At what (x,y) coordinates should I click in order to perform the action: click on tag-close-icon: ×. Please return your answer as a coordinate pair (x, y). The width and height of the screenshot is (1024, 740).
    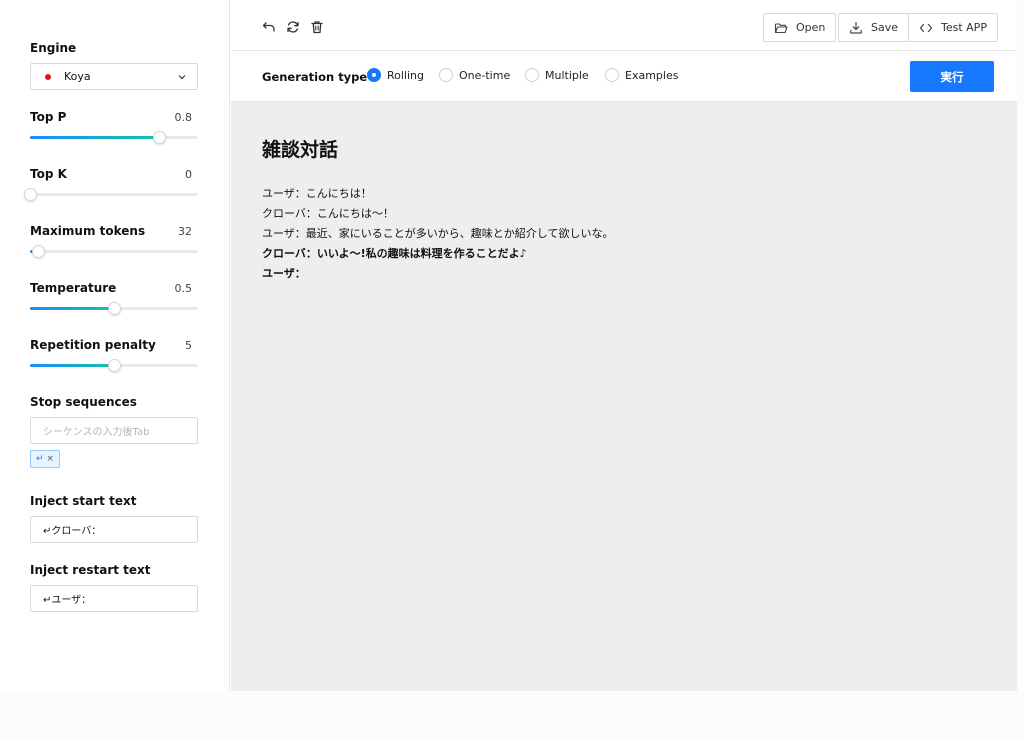
    Looking at the image, I should click on (51, 459).